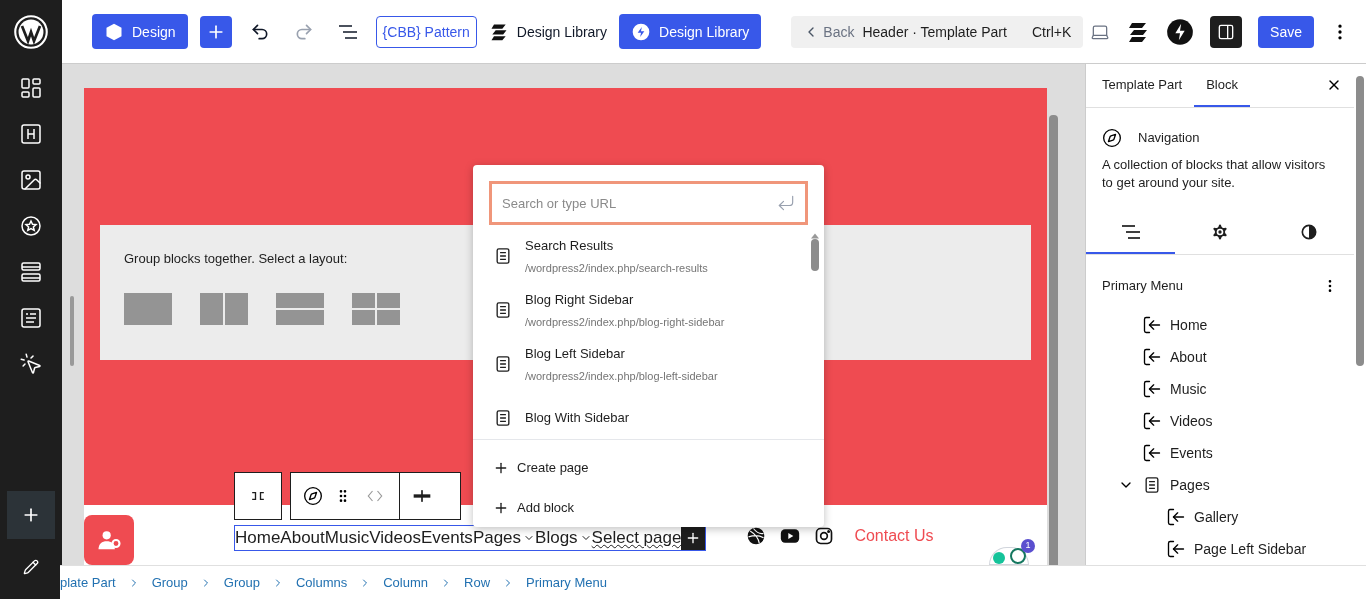 The height and width of the screenshot is (599, 1366). What do you see at coordinates (477, 582) in the screenshot?
I see `breadcrumb-link: Row` at bounding box center [477, 582].